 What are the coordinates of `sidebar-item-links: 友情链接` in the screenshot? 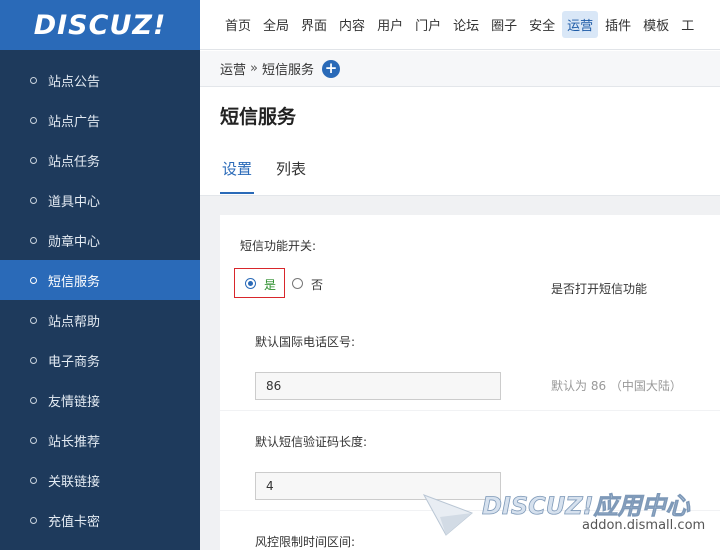 It's located at (100, 400).